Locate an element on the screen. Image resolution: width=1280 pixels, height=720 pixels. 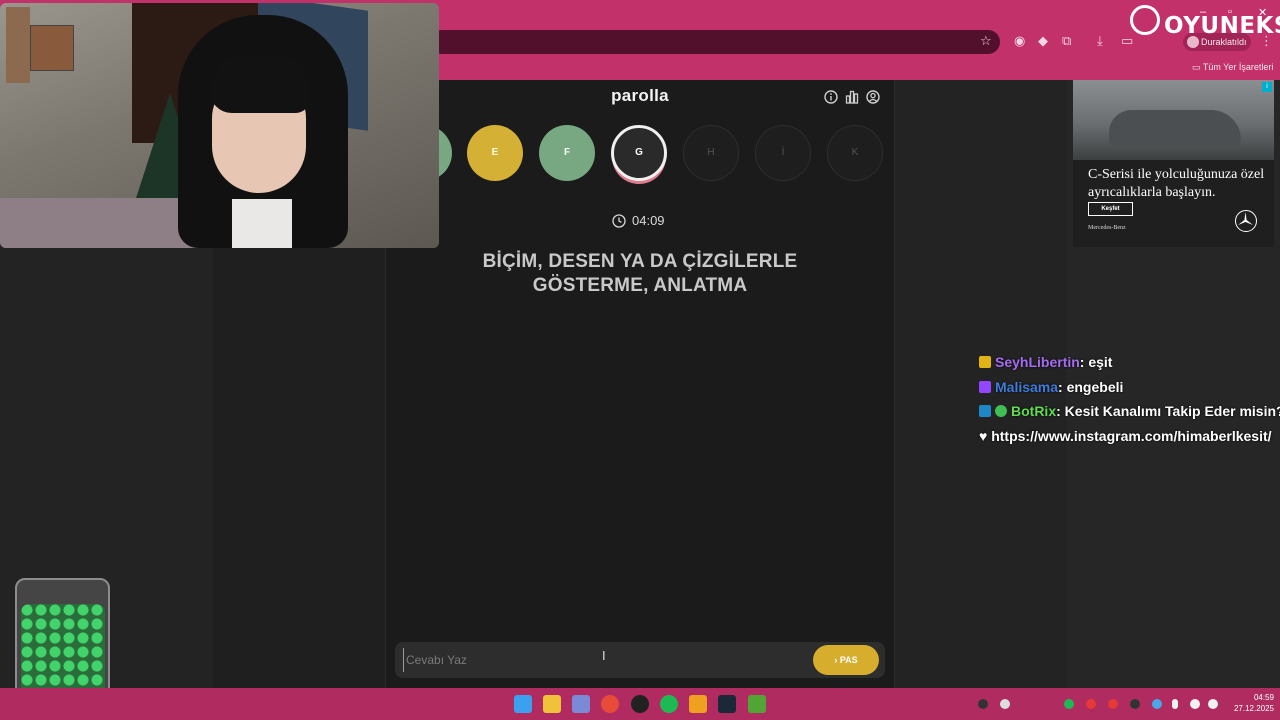
pass-label: PAS is located at coordinates (848, 660).